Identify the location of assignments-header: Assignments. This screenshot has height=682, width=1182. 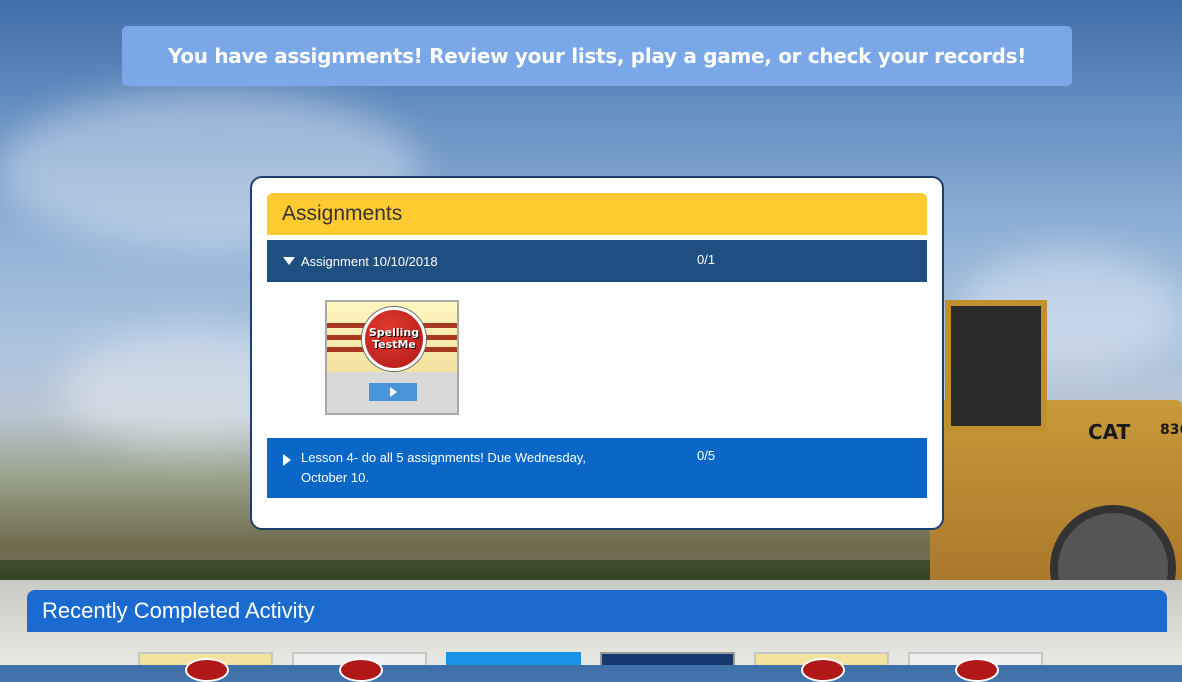
(597, 214).